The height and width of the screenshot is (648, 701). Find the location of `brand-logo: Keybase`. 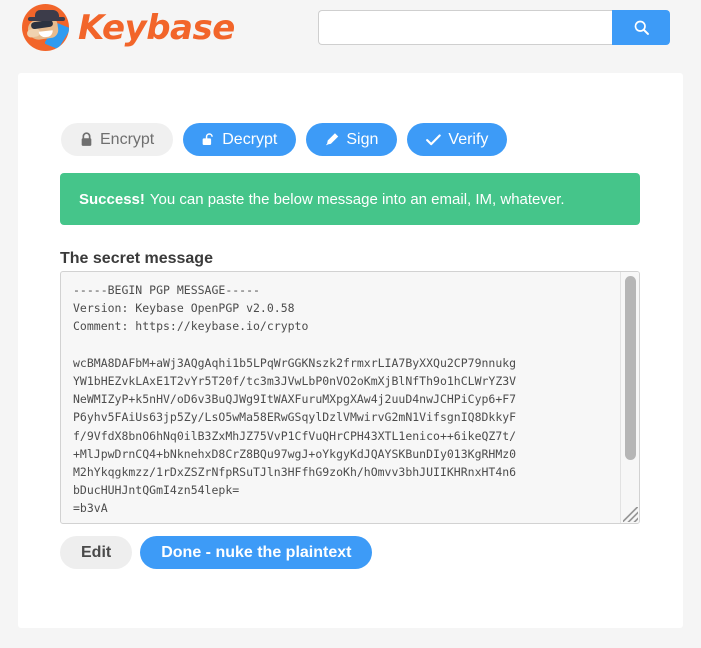

brand-logo: Keybase is located at coordinates (128, 27).